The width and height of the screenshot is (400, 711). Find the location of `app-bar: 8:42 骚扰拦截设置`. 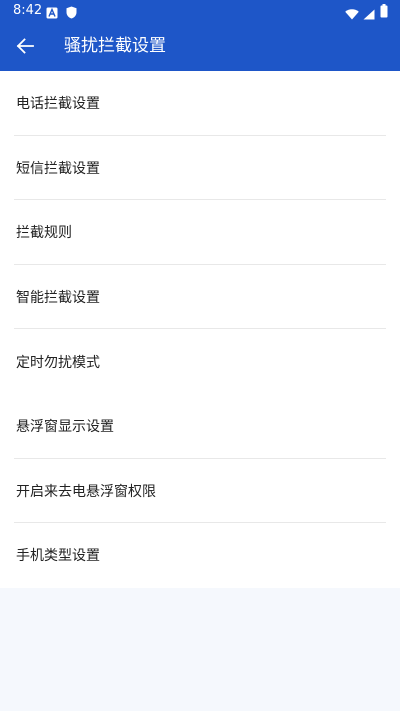

app-bar: 8:42 骚扰拦截设置 is located at coordinates (200, 35).